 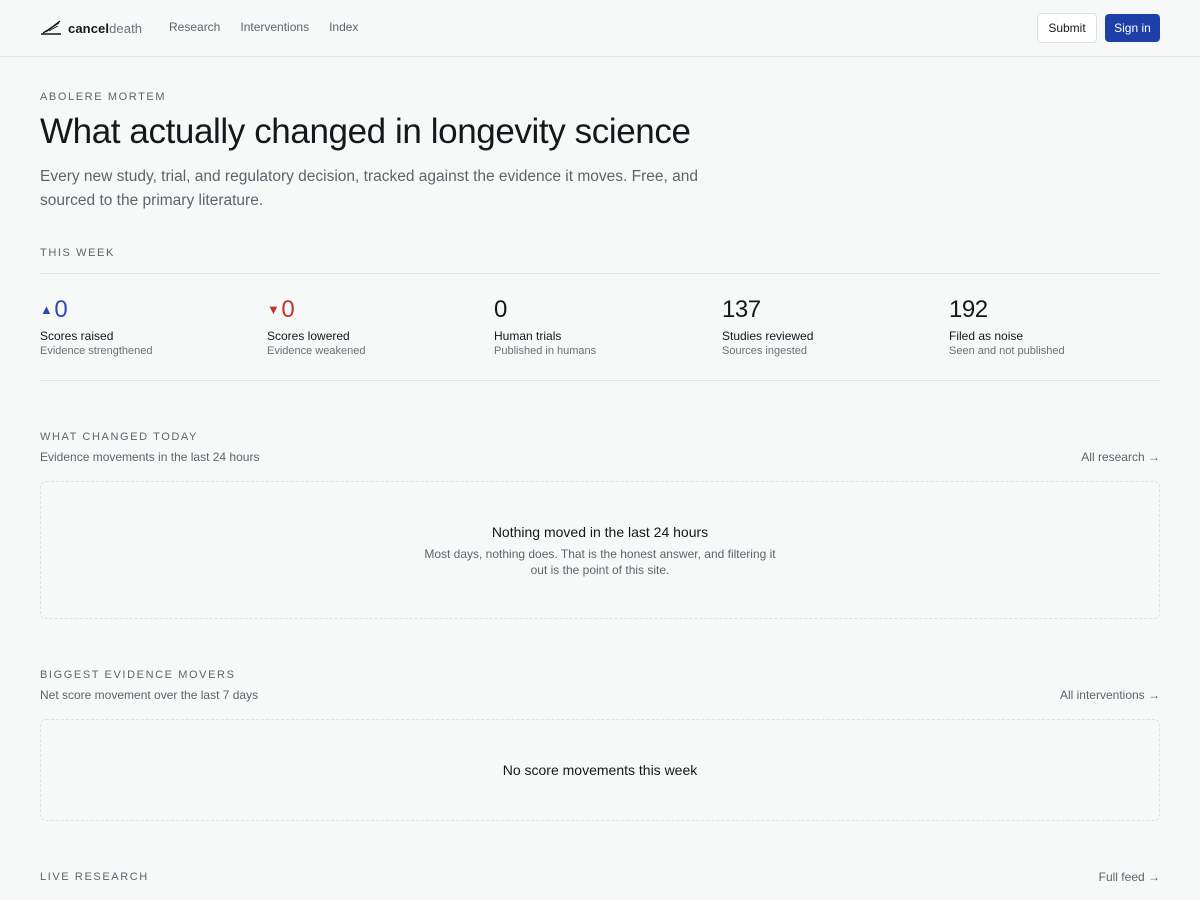 What do you see at coordinates (768, 336) in the screenshot?
I see `stat-label: Studies reviewed` at bounding box center [768, 336].